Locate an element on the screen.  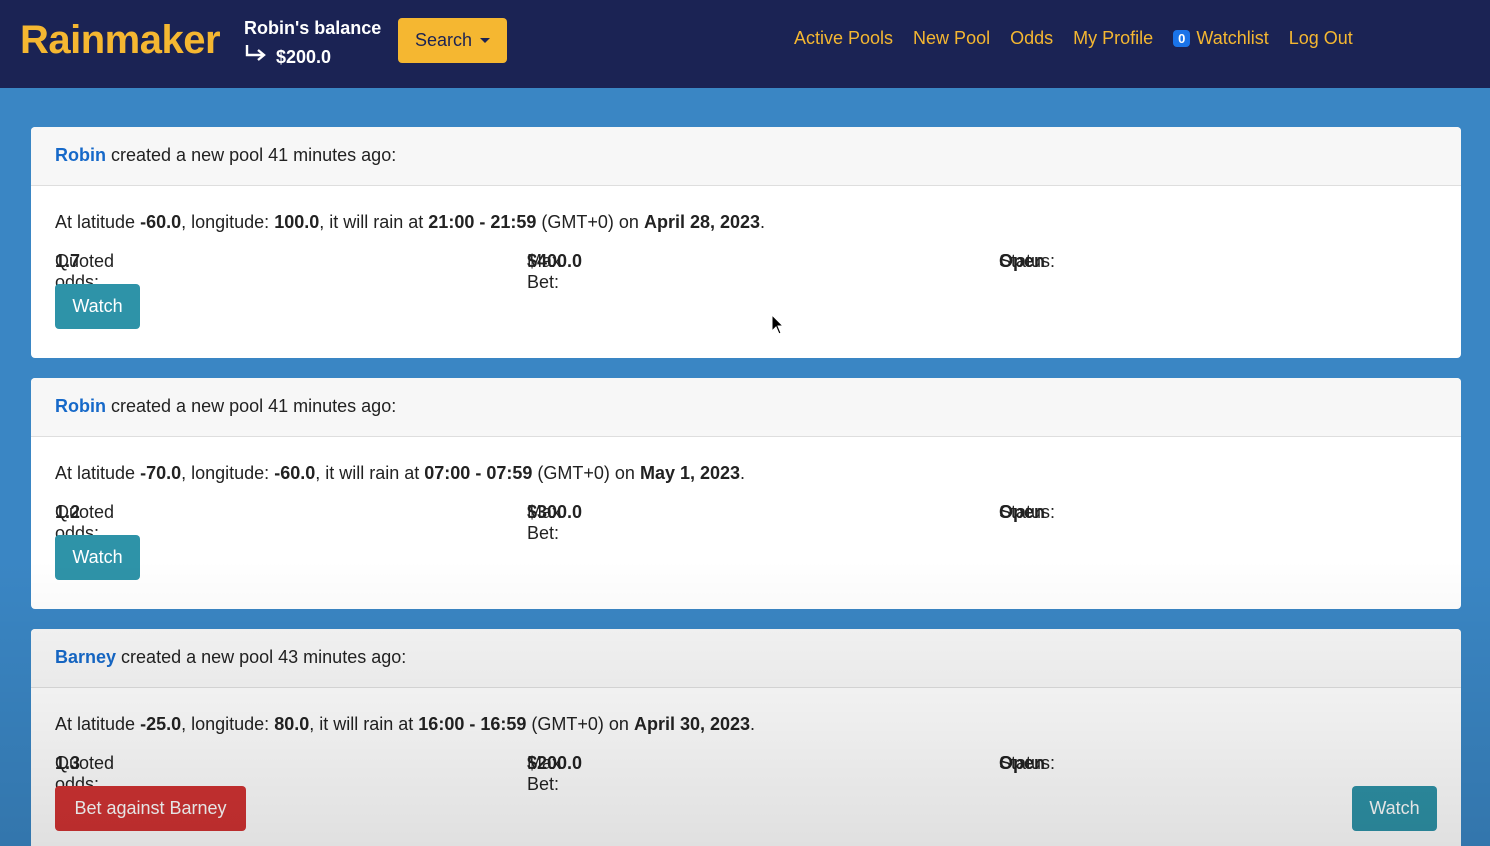
return-arrow-icon is located at coordinates (256, 57).